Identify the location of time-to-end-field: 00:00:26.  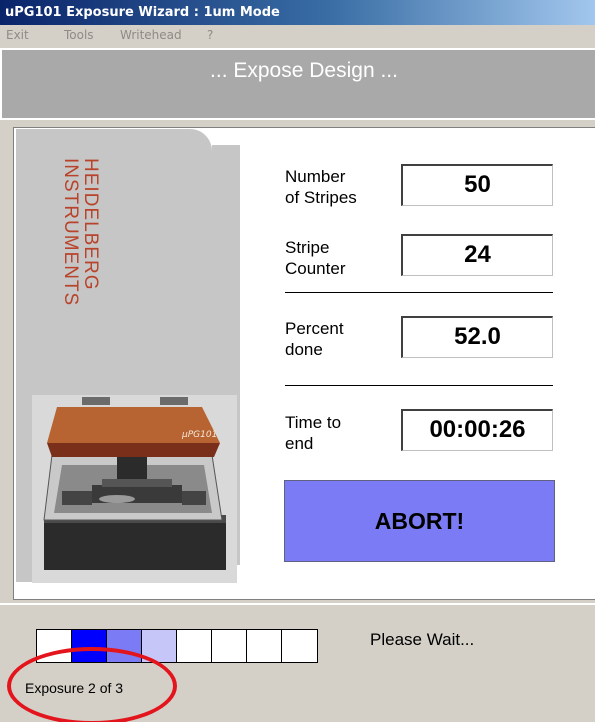
(477, 430).